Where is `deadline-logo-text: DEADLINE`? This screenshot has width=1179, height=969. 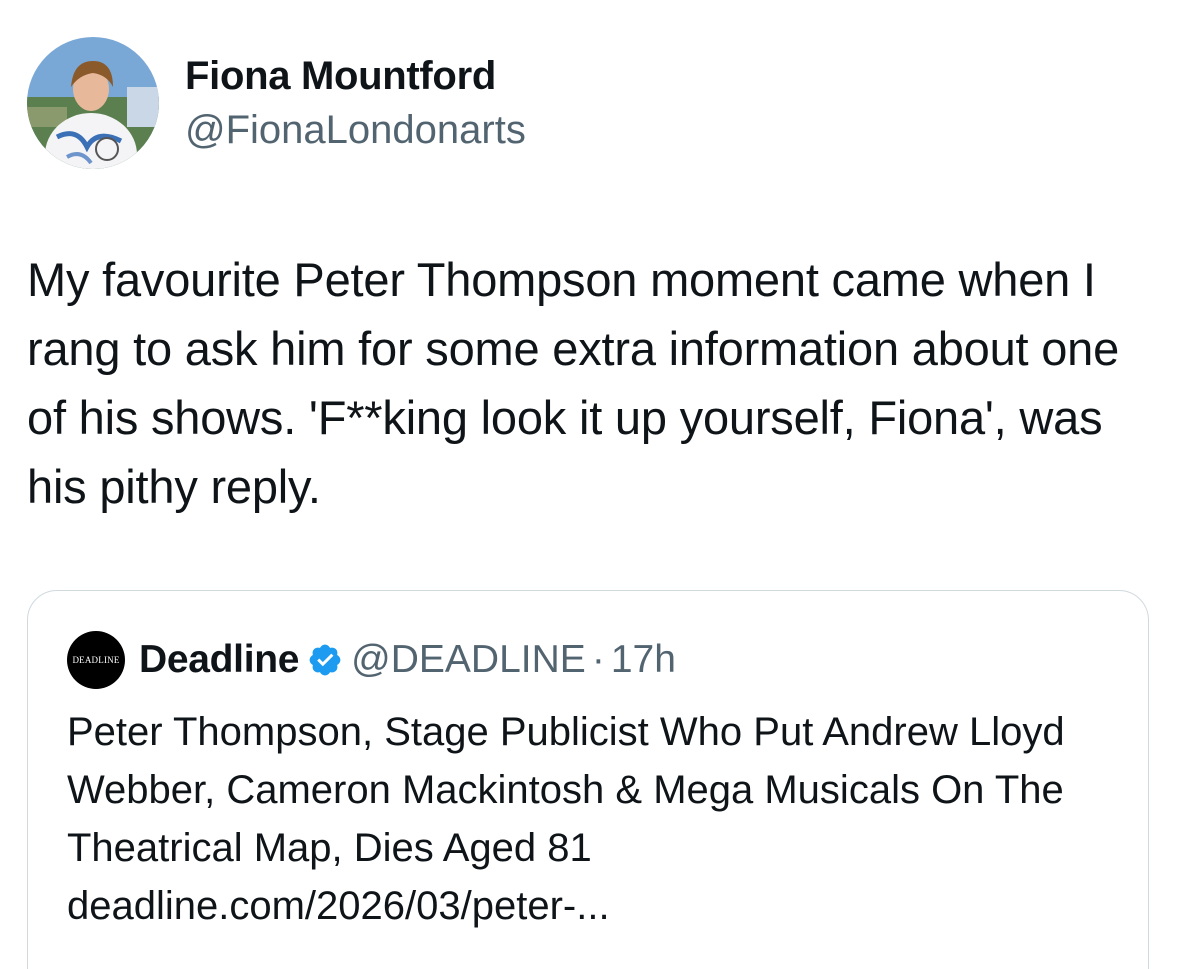 deadline-logo-text: DEADLINE is located at coordinates (96, 660).